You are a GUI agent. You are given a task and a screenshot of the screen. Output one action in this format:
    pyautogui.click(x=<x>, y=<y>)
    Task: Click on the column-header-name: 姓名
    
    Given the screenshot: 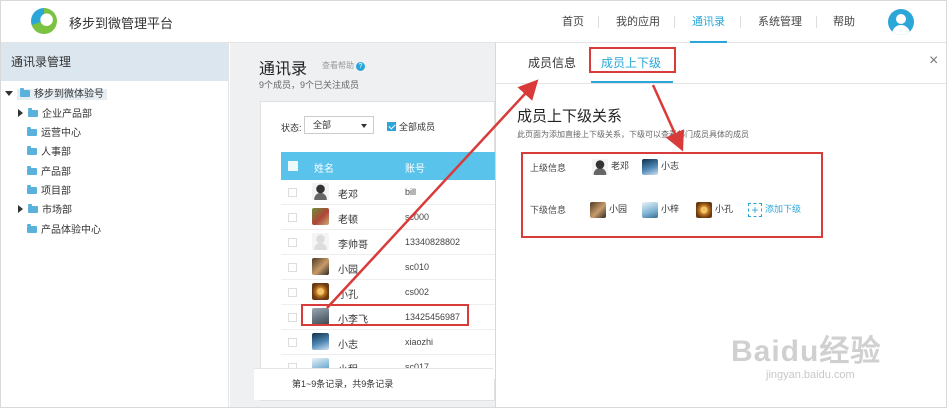 What is the action you would take?
    pyautogui.click(x=324, y=167)
    